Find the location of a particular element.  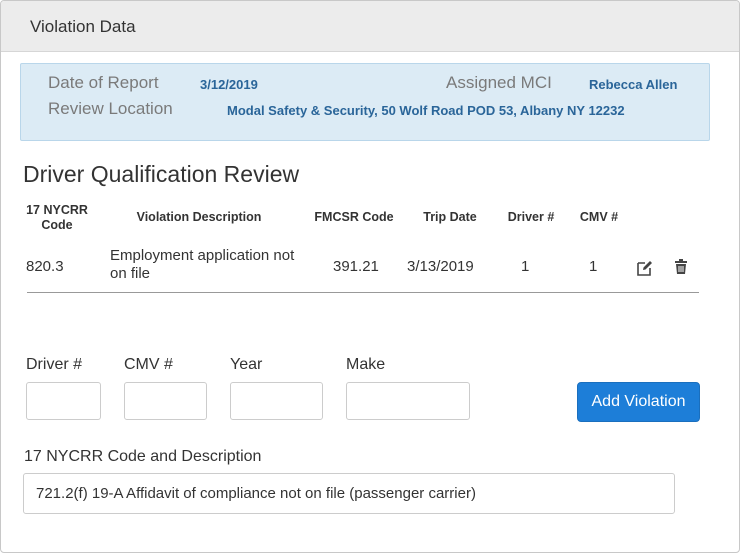

row-driver-number: 1 is located at coordinates (525, 266).